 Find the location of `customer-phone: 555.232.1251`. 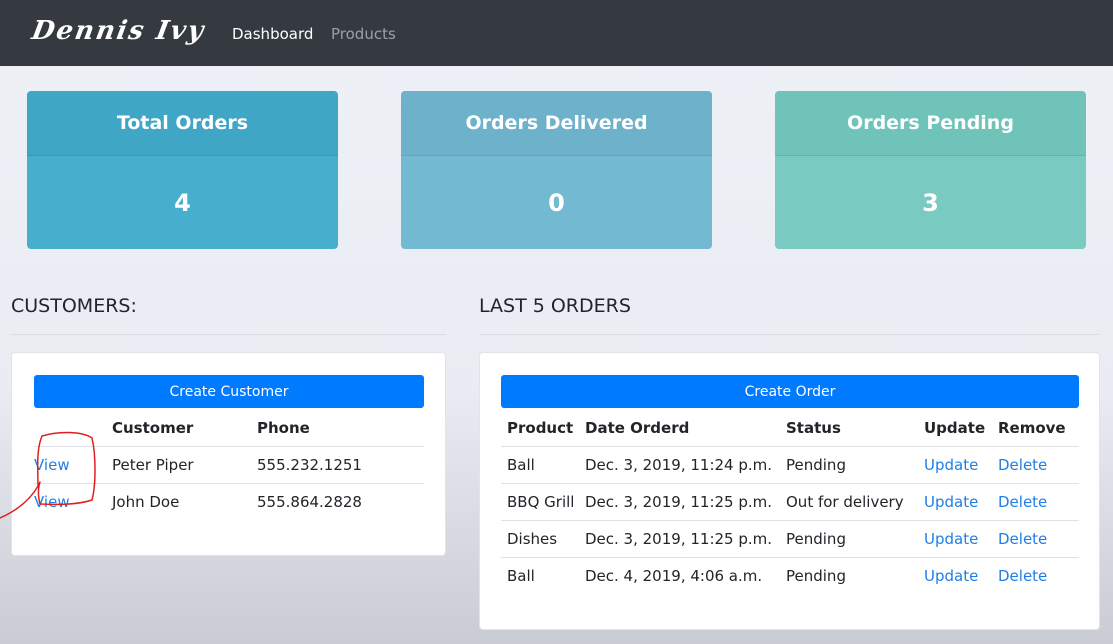

customer-phone: 555.232.1251 is located at coordinates (340, 464).